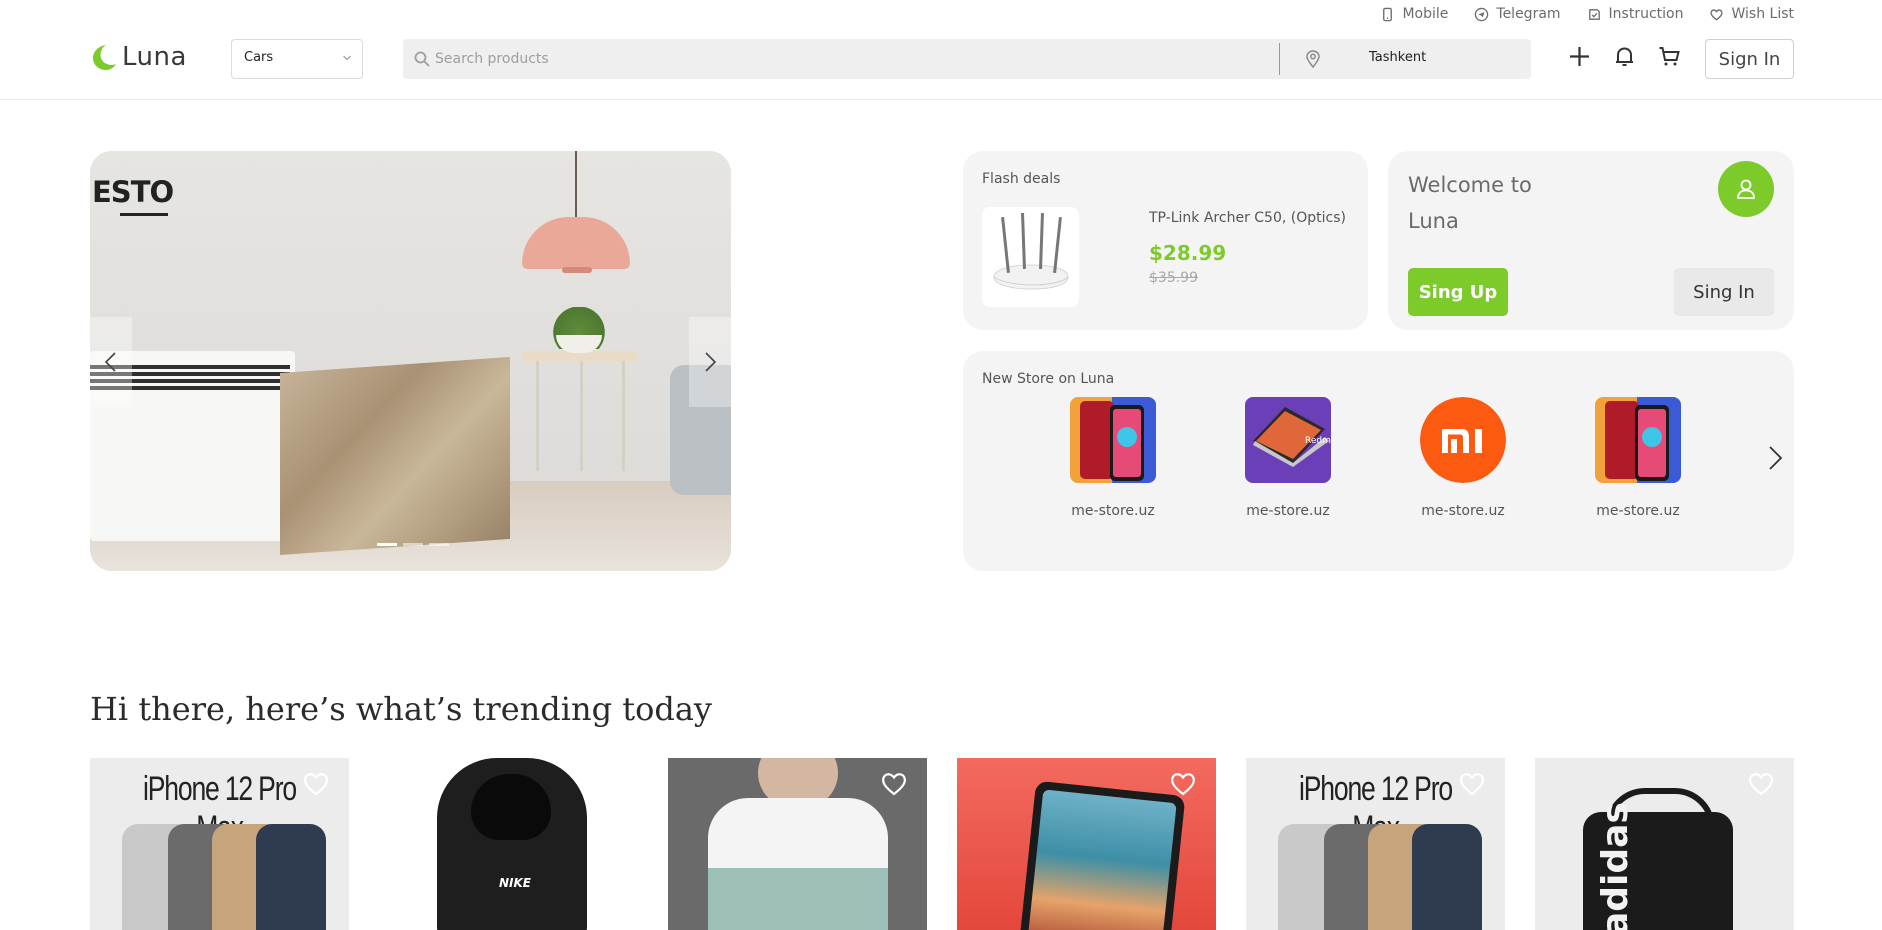 Image resolution: width=1882 pixels, height=930 pixels. What do you see at coordinates (1173, 278) in the screenshot?
I see `flash-deal-old-price: $35.99` at bounding box center [1173, 278].